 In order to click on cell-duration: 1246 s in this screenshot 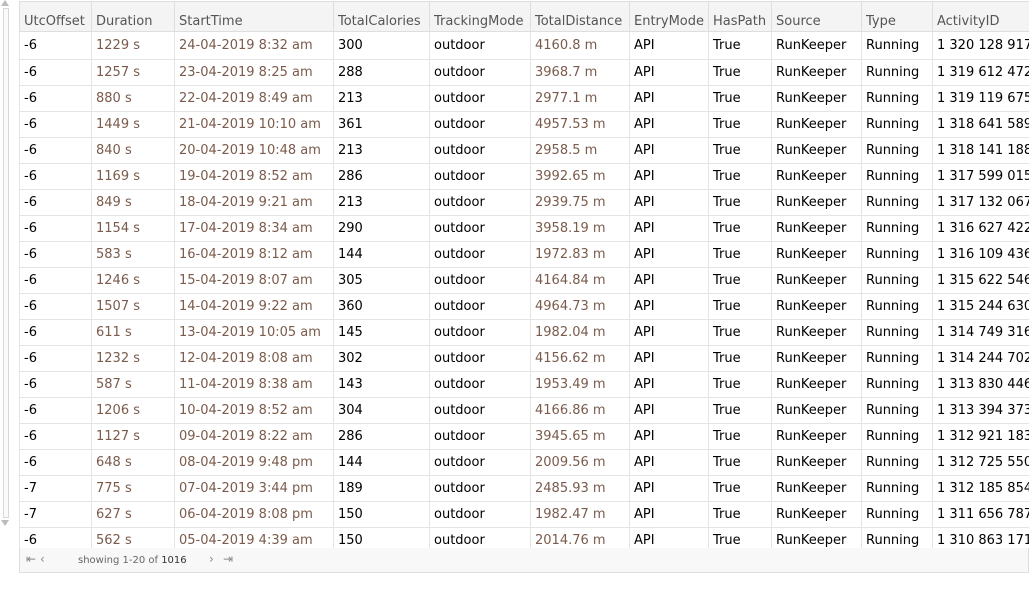, I will do `click(133, 280)`.